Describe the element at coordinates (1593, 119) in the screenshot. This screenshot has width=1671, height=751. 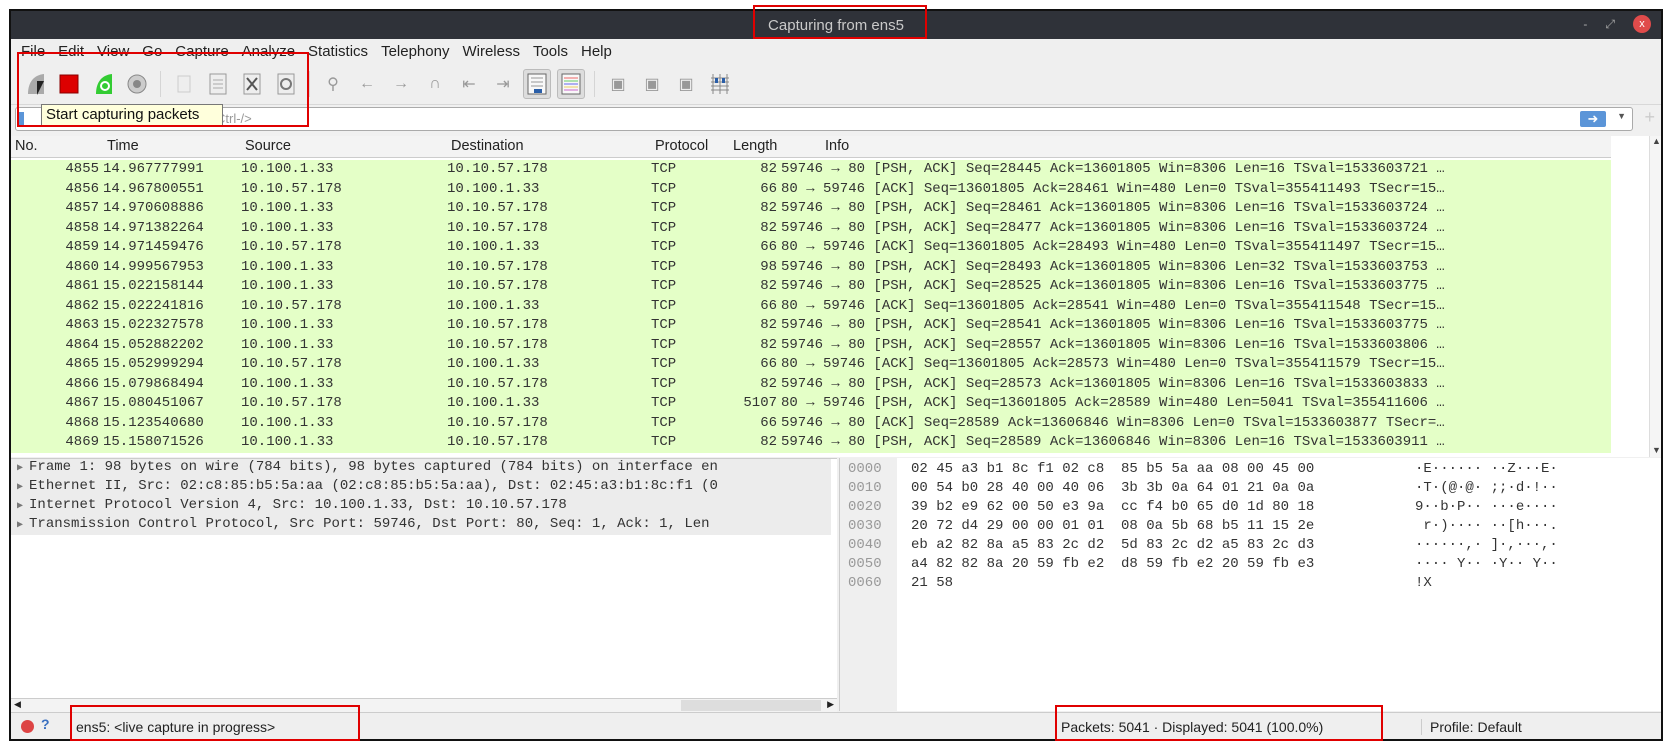
I see `apply-filter-arrow-icon: ➜` at that location.